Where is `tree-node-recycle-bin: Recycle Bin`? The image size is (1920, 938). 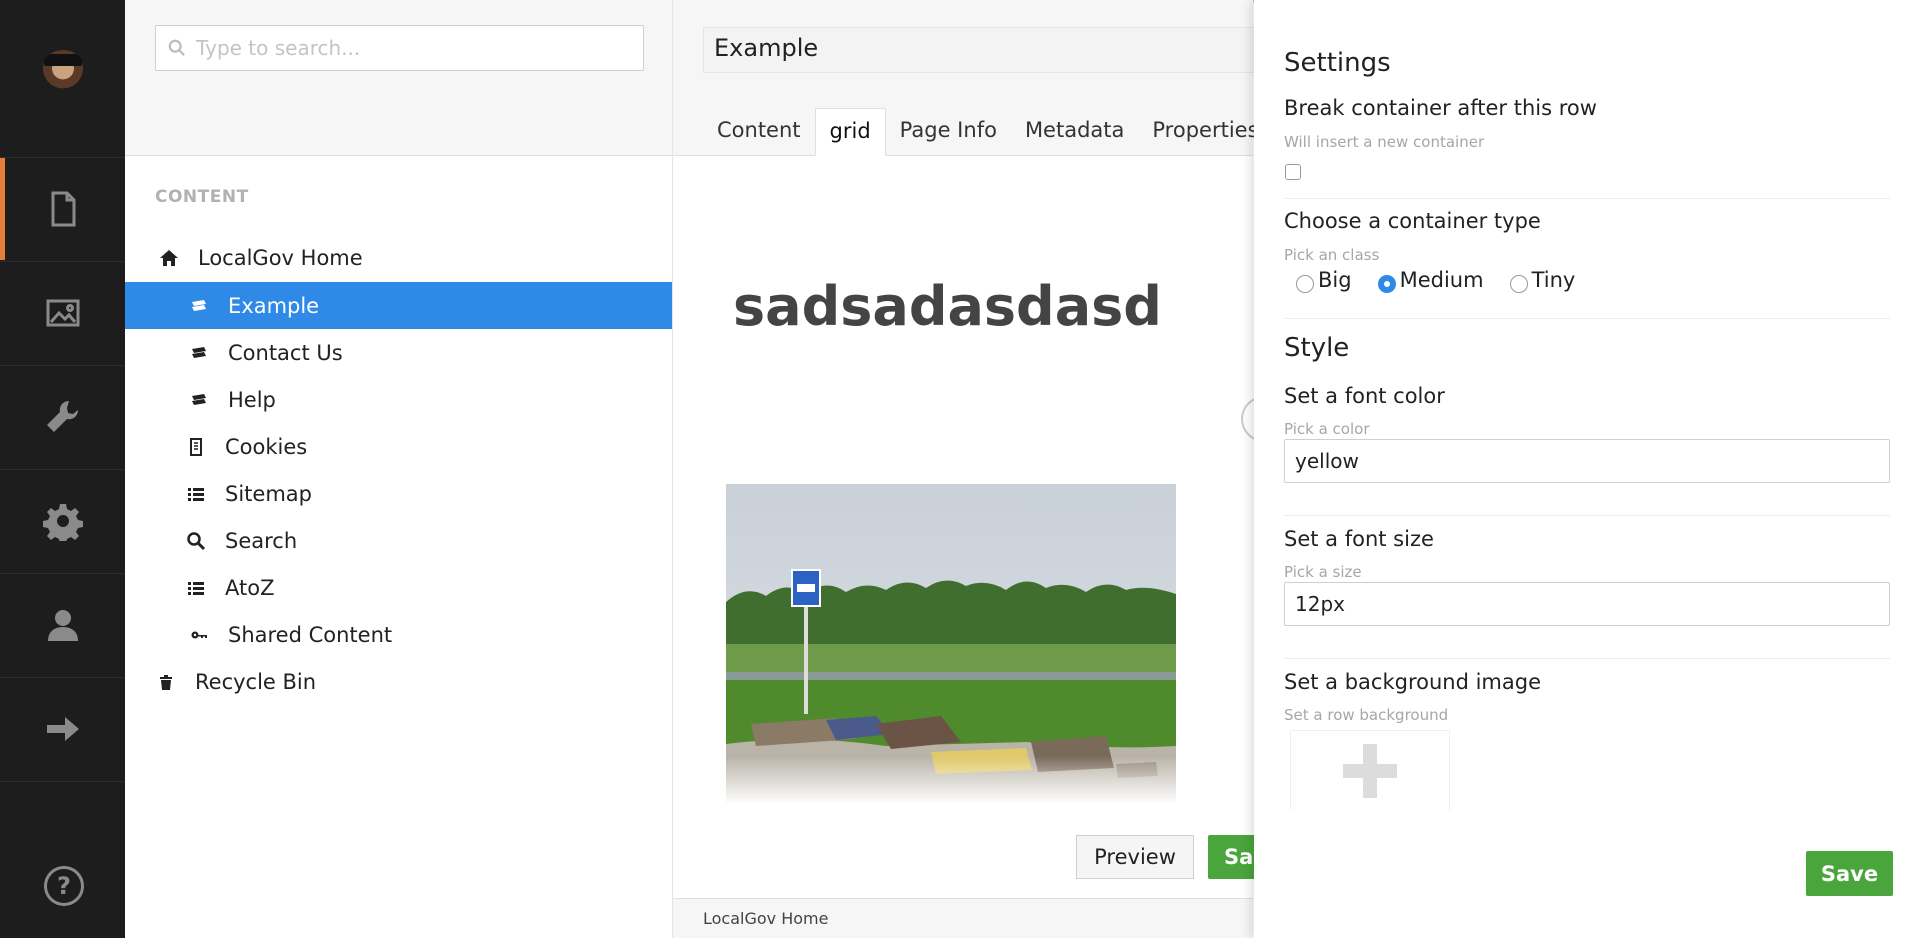 tree-node-recycle-bin: Recycle Bin is located at coordinates (398, 681).